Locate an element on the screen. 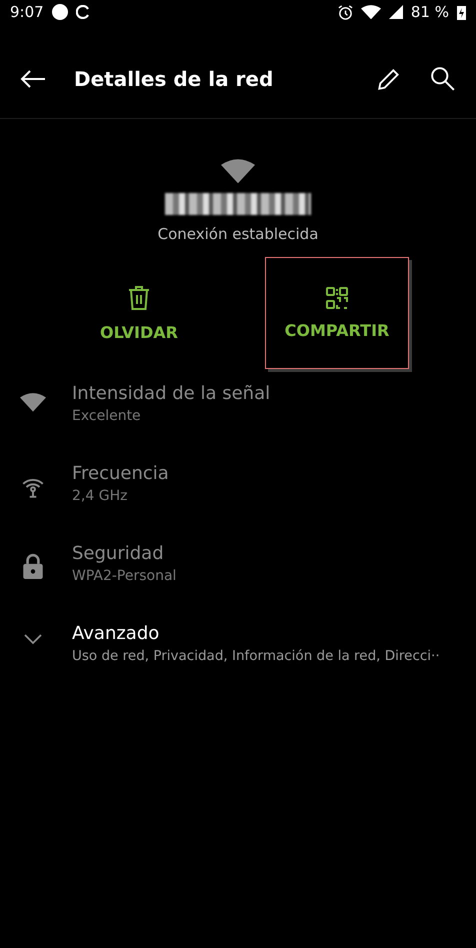  setting-value: WPA2-Personal is located at coordinates (124, 576).